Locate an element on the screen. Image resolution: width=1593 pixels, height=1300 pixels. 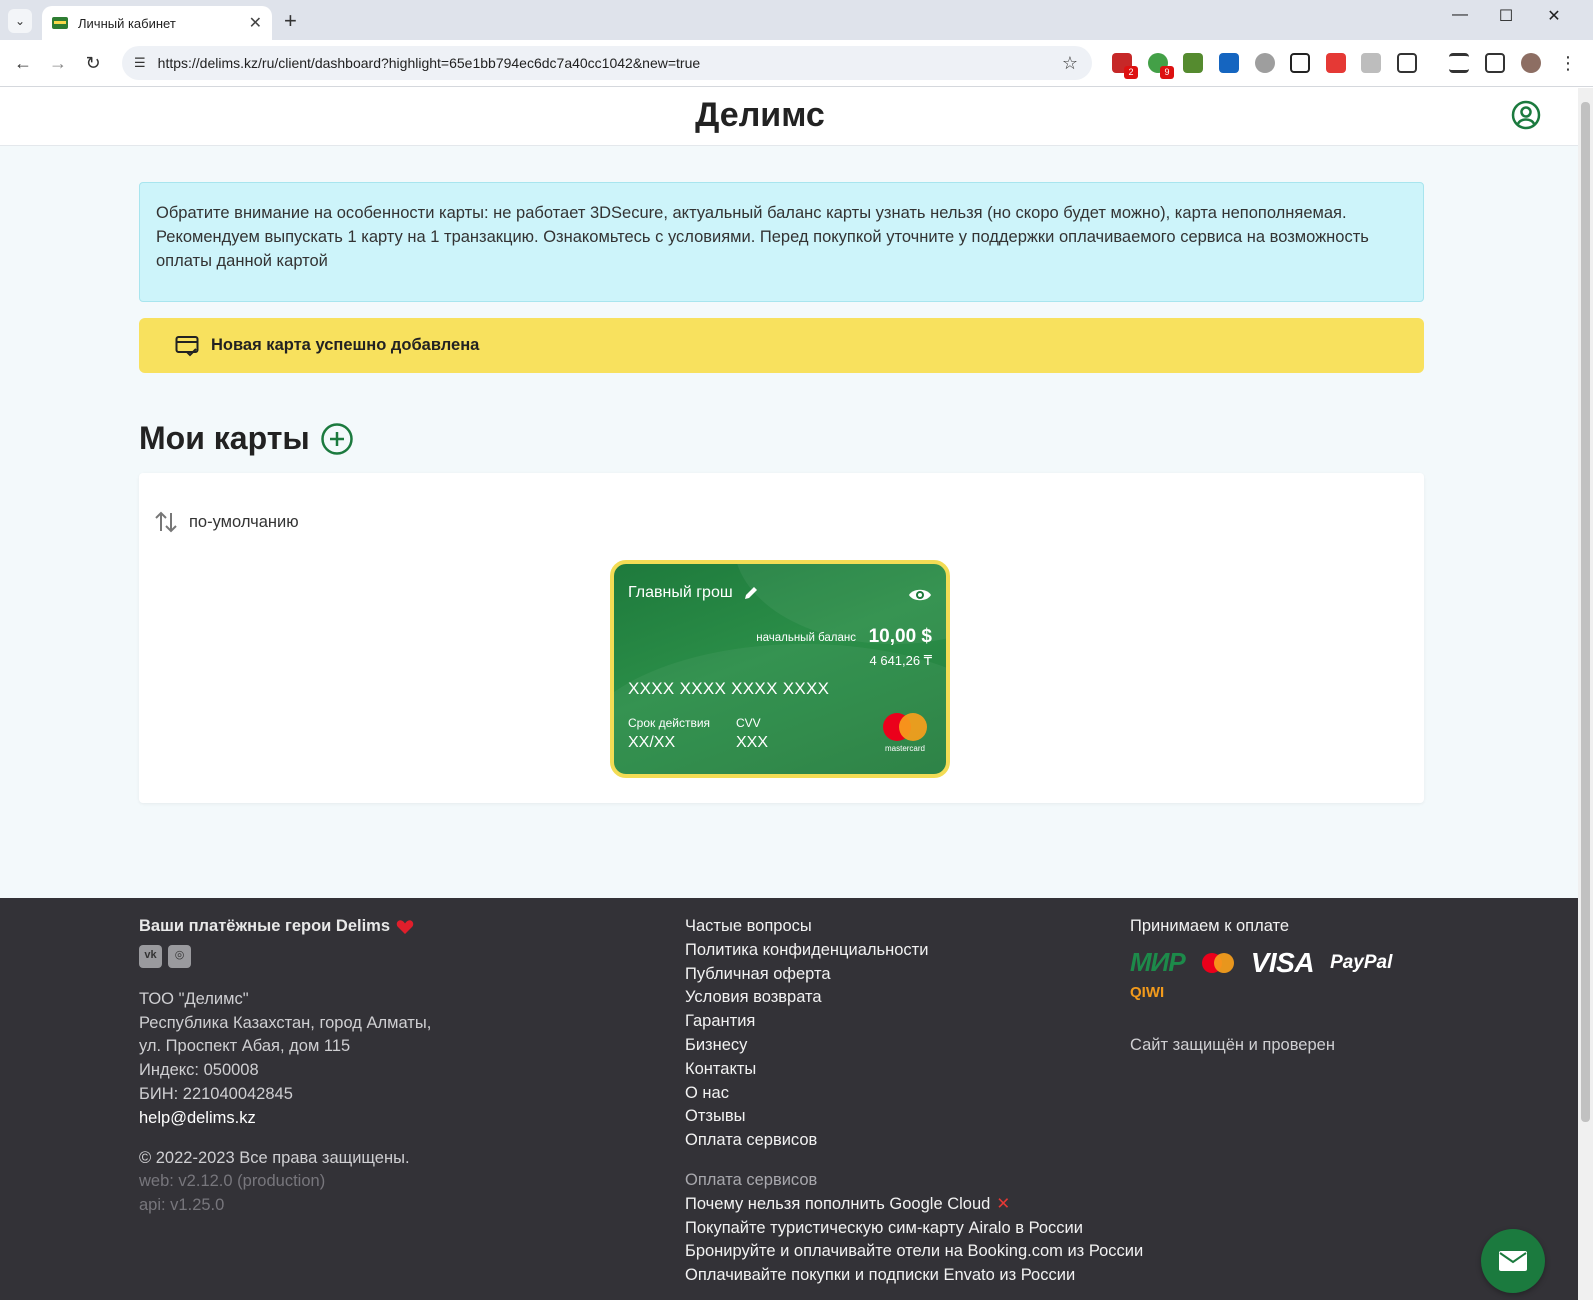
mir-logo: МИР is located at coordinates (1158, 961).